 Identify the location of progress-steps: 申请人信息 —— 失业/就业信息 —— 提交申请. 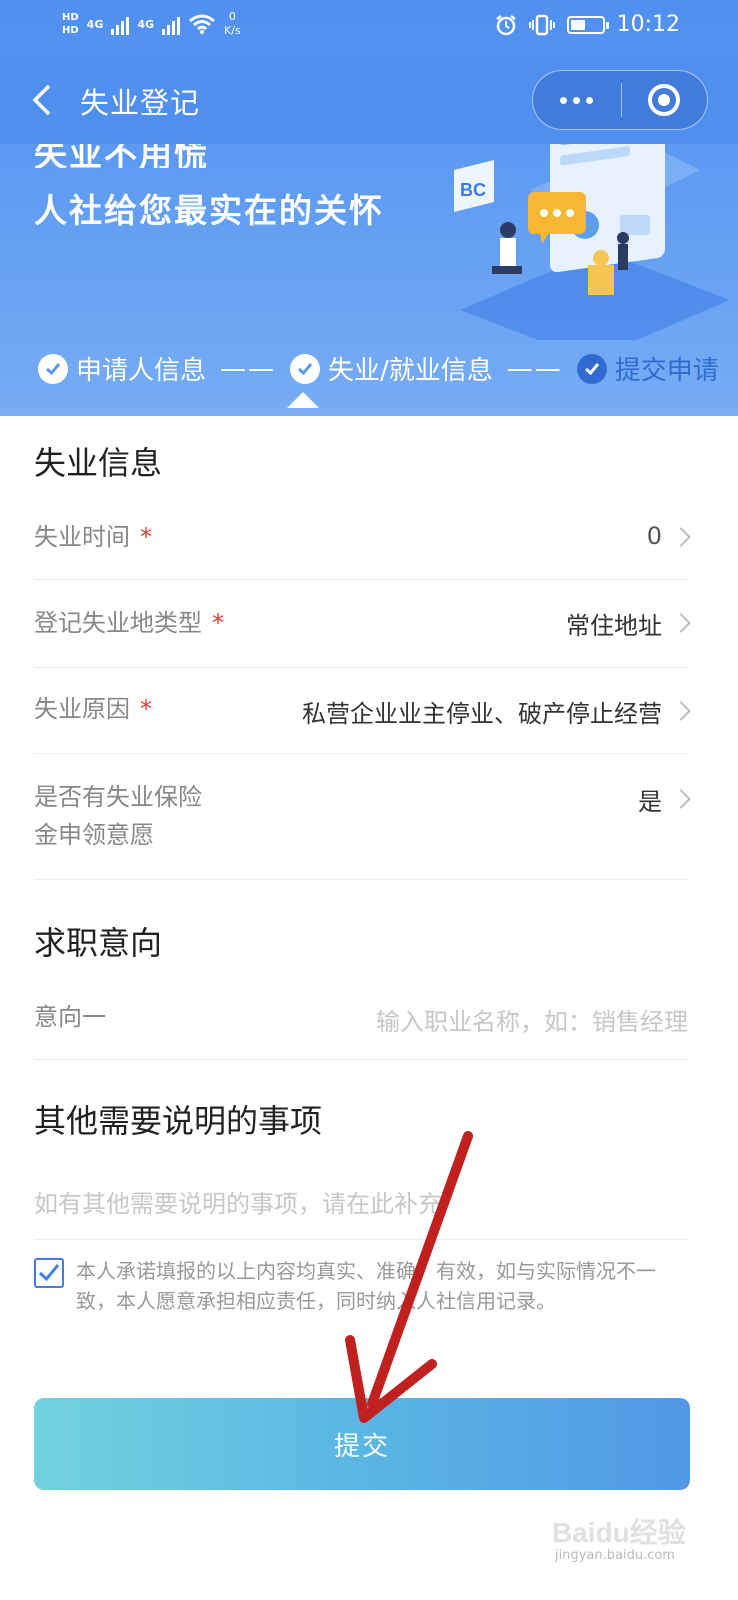
(378, 368).